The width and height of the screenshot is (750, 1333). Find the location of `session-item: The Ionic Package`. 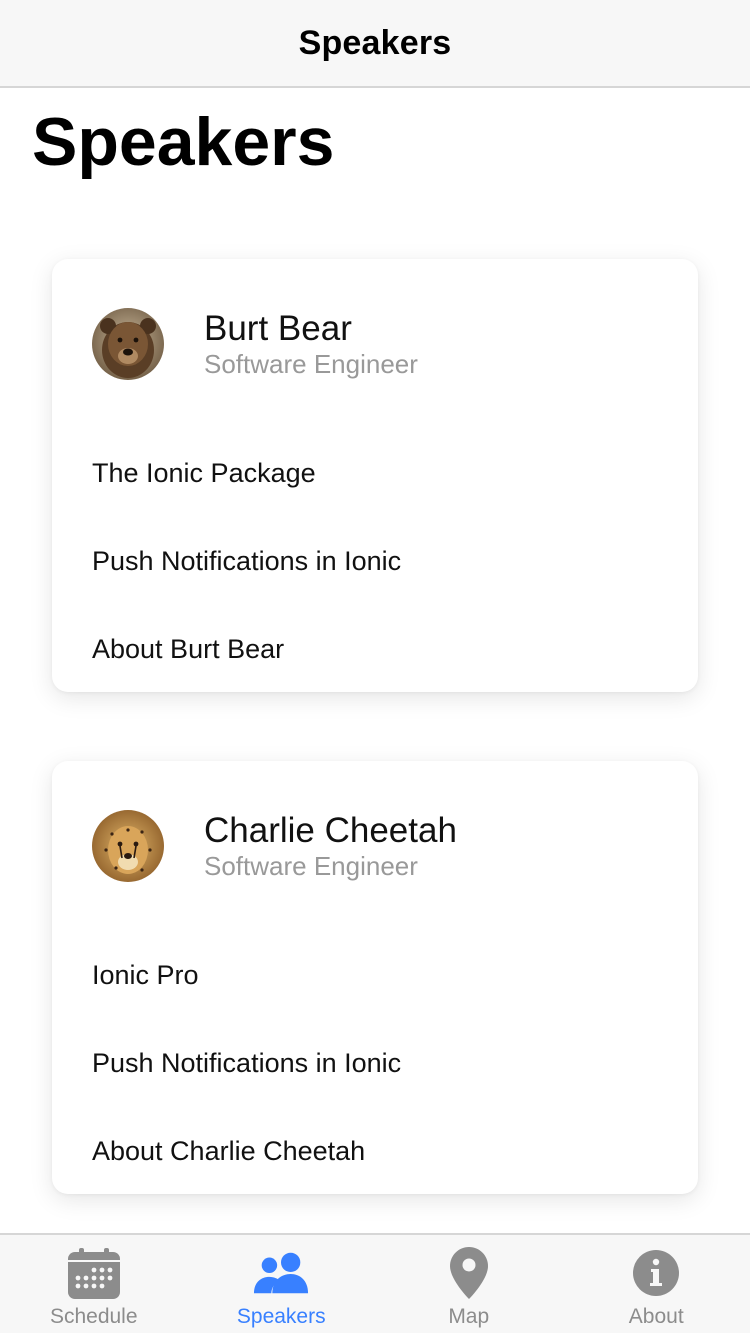

session-item: The Ionic Package is located at coordinates (375, 473).